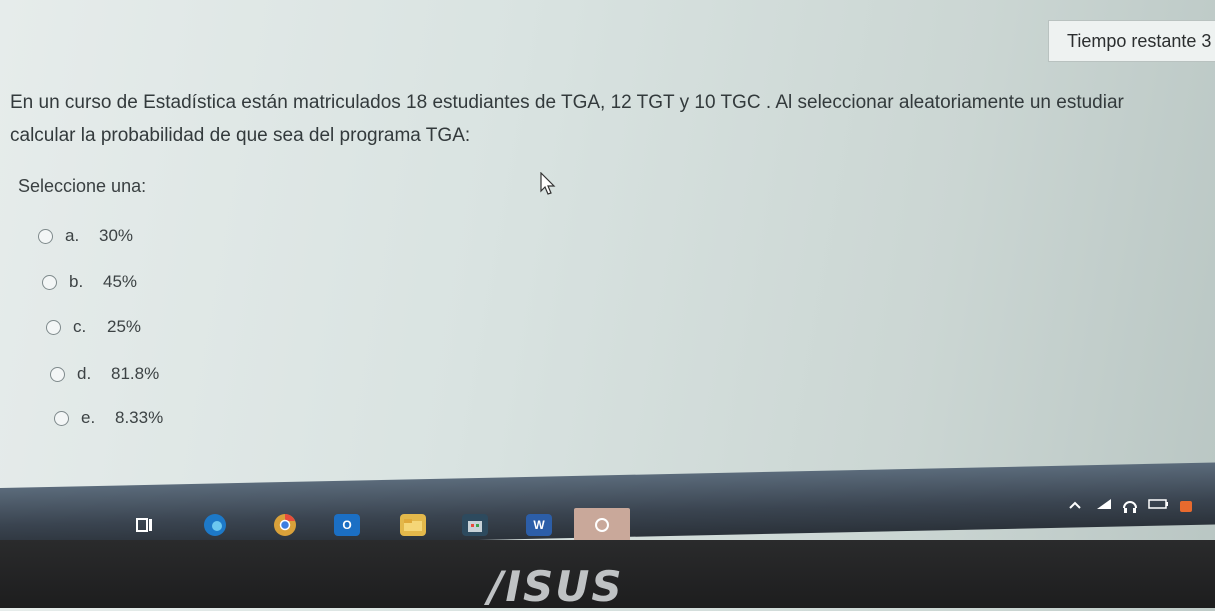 This screenshot has width=1215, height=611. What do you see at coordinates (88, 417) in the screenshot?
I see `option-letter: e.` at bounding box center [88, 417].